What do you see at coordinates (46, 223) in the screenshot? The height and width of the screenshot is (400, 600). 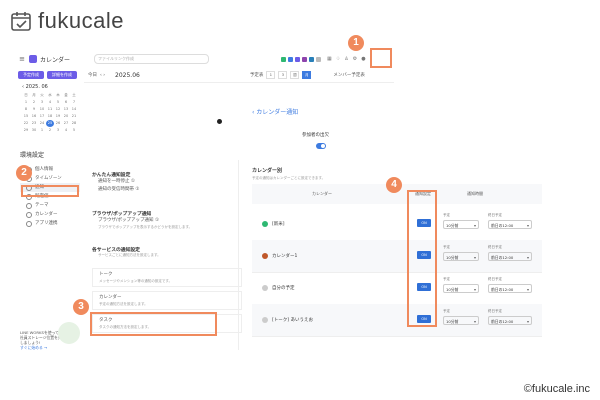 I see `sidebar-item-label: アプリ連携` at bounding box center [46, 223].